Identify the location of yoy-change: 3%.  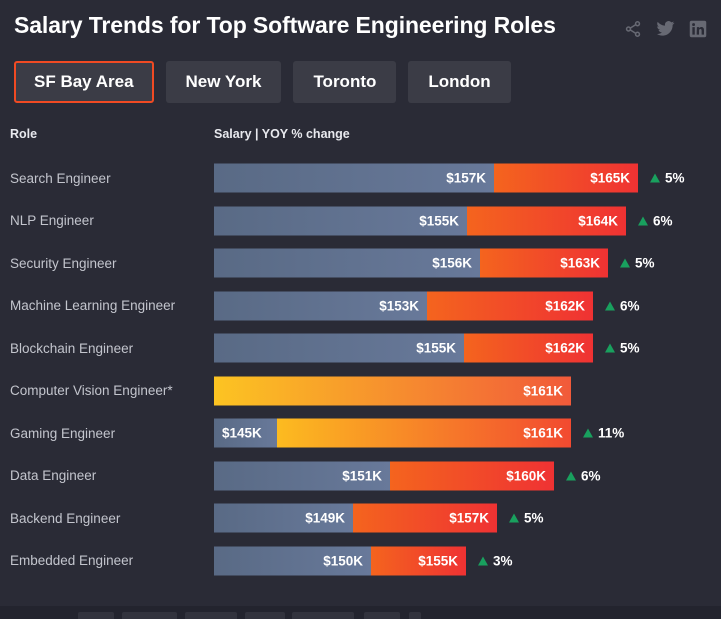
(495, 560).